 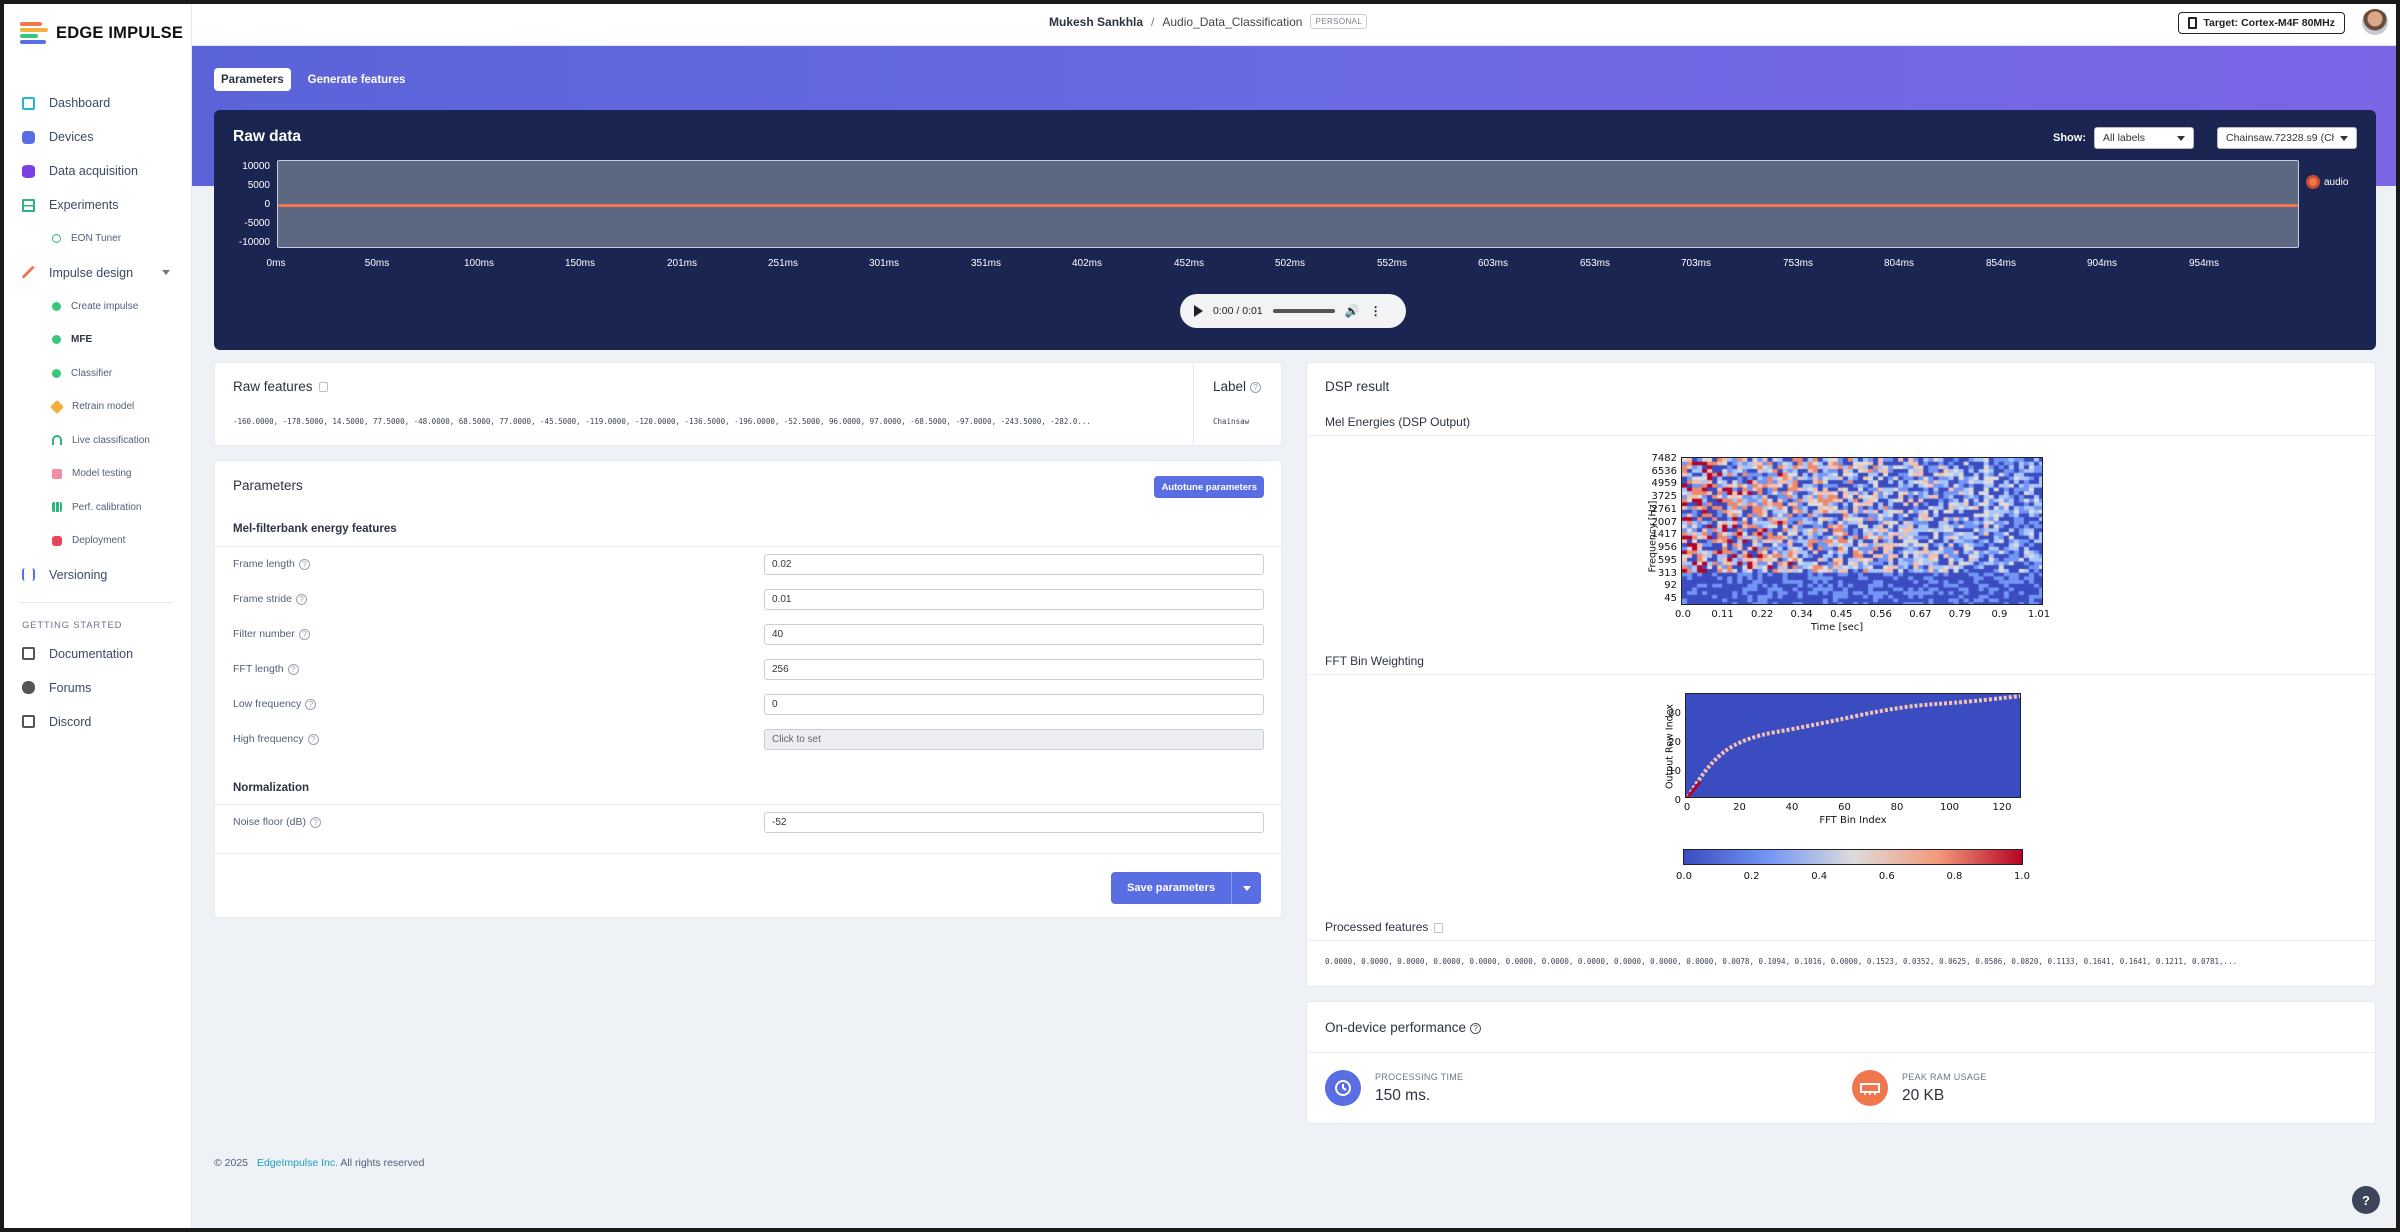 I want to click on volume-icon: 🔊, so click(x=1352, y=311).